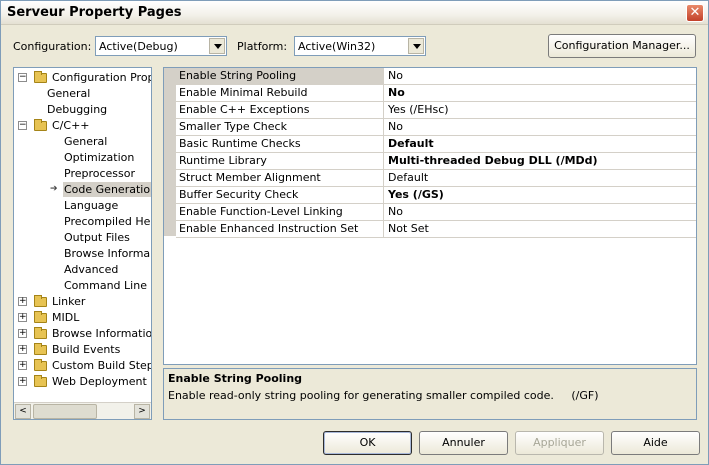 Image resolution: width=709 pixels, height=465 pixels. I want to click on property-value: Not Set, so click(540, 229).